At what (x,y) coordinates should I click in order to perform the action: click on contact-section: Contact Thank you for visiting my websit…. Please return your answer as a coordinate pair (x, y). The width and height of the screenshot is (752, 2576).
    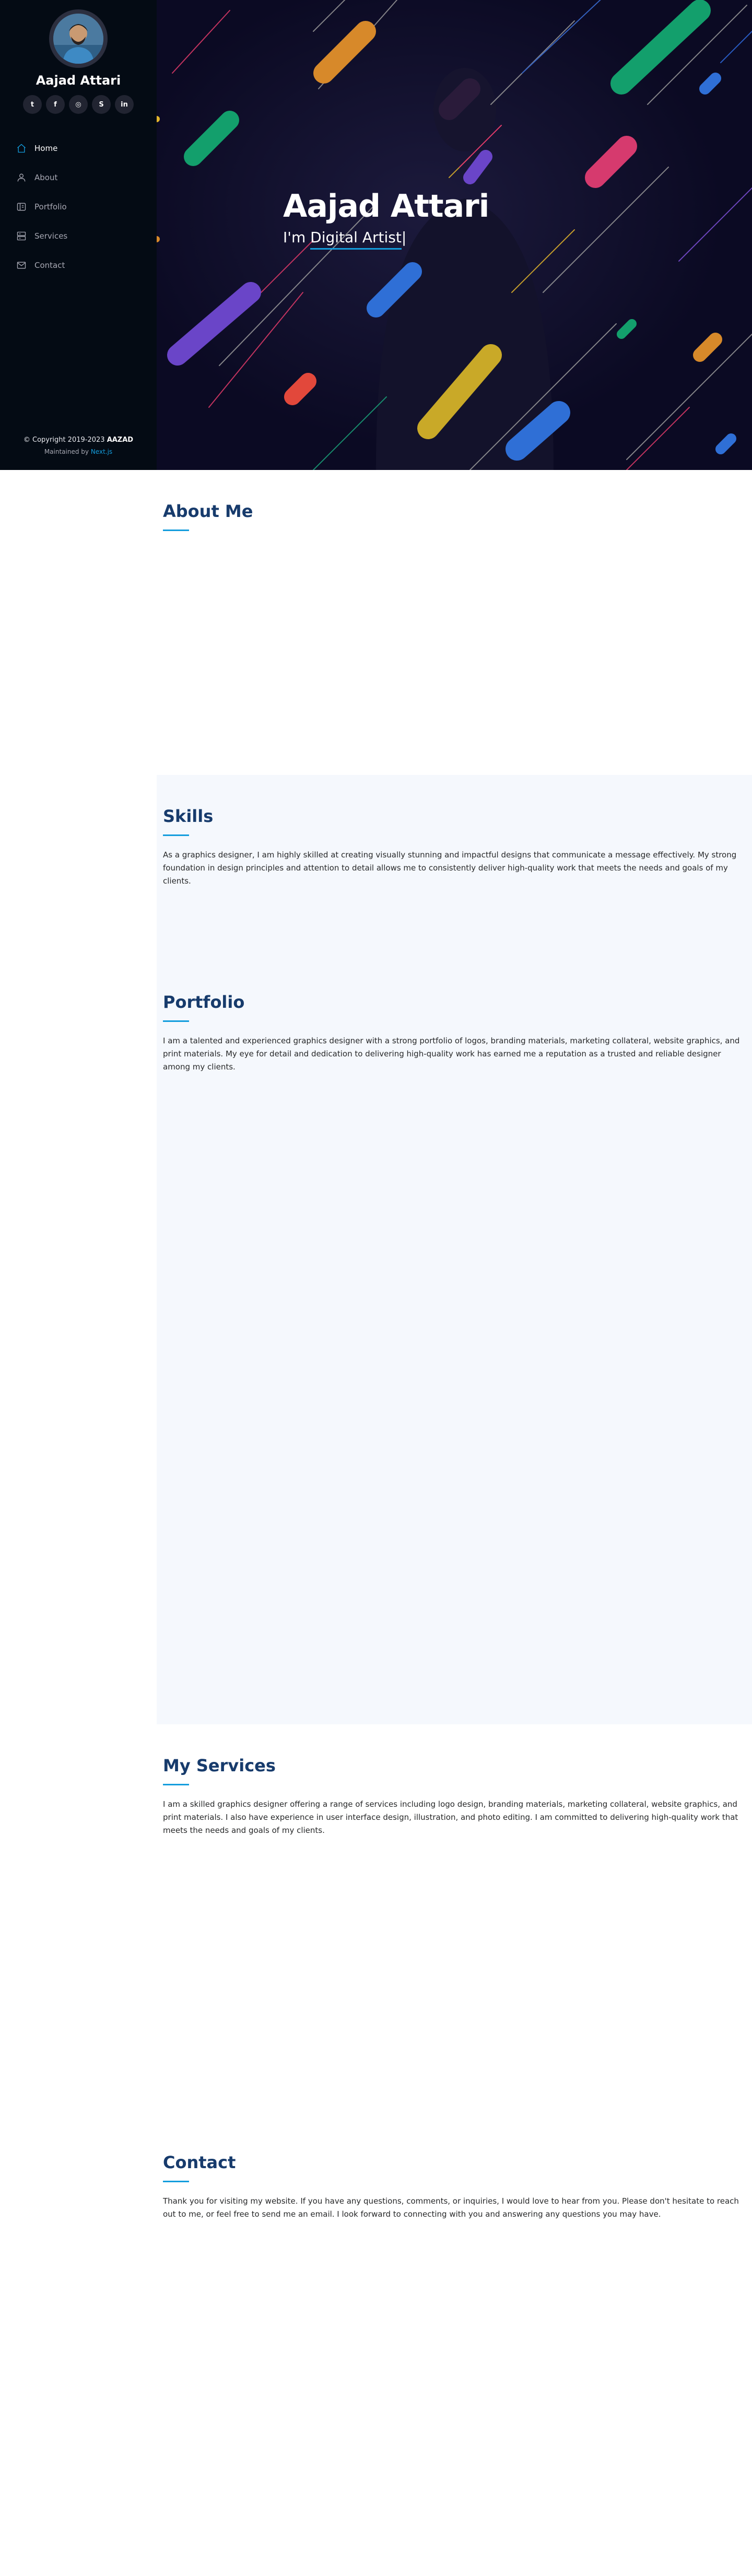
    Looking at the image, I should click on (455, 2348).